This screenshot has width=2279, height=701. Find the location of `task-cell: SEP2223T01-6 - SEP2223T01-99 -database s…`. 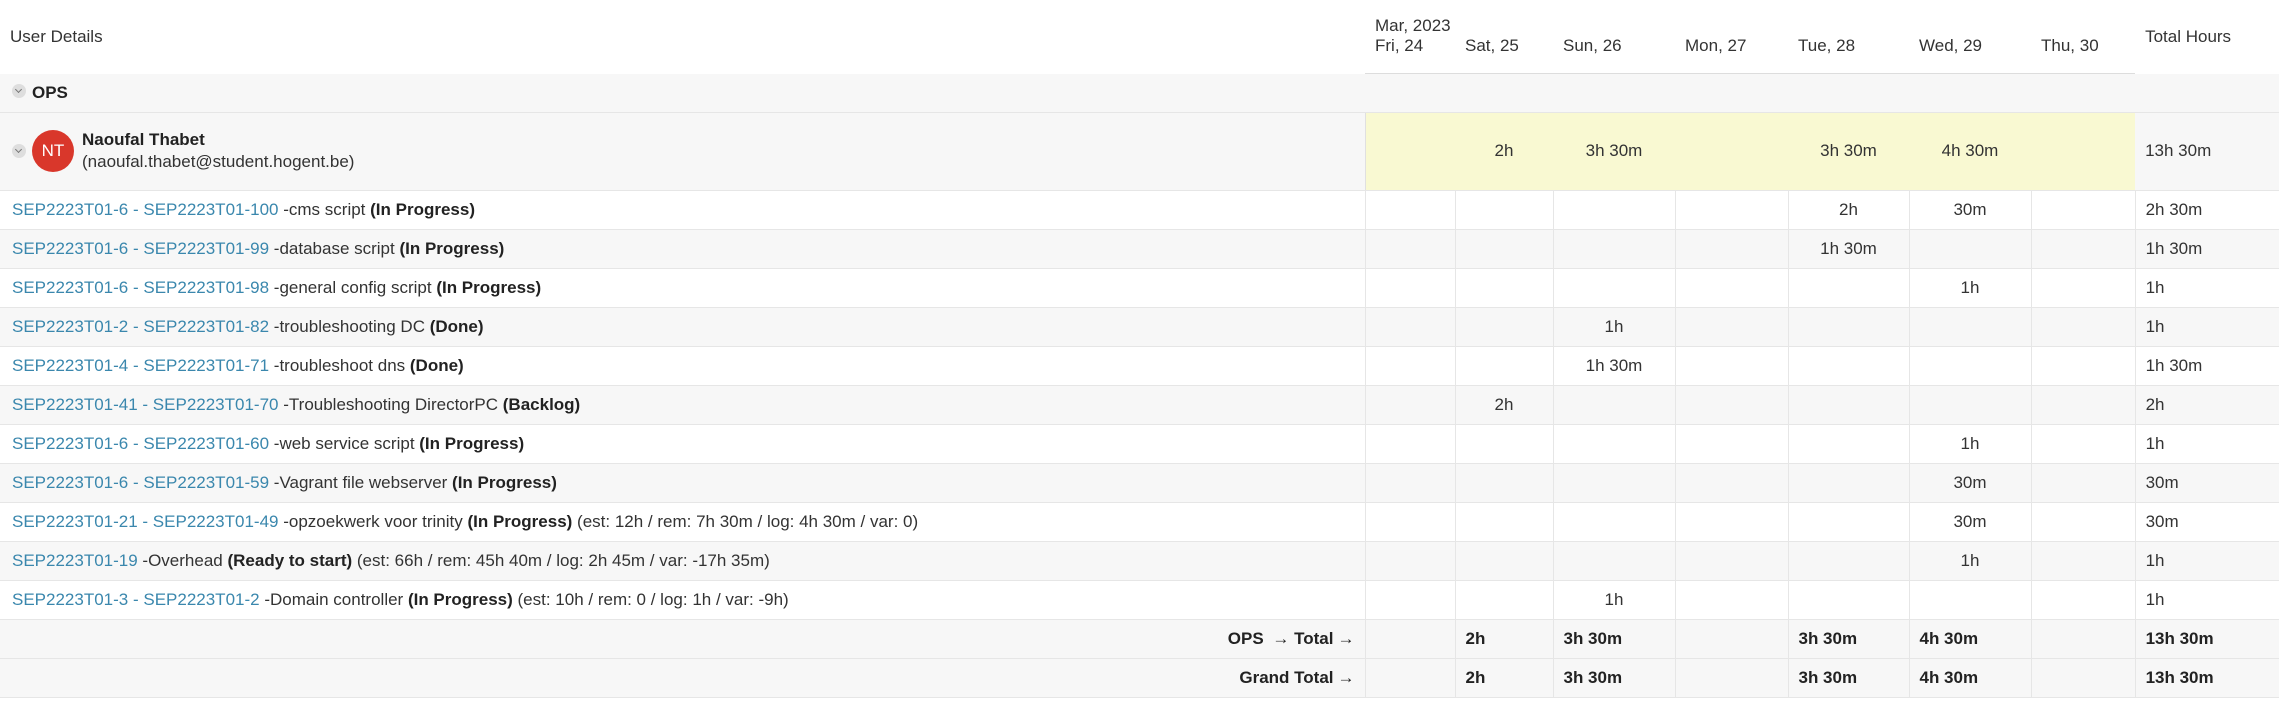

task-cell: SEP2223T01-6 - SEP2223T01-99 -database s… is located at coordinates (682, 249).